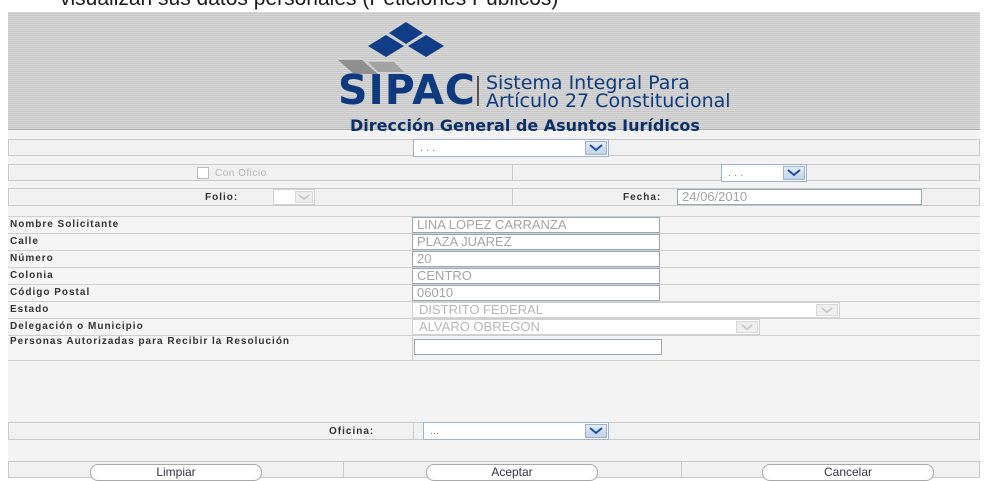 The width and height of the screenshot is (1008, 481). What do you see at coordinates (642, 197) in the screenshot?
I see `fecha-label: Fecha:` at bounding box center [642, 197].